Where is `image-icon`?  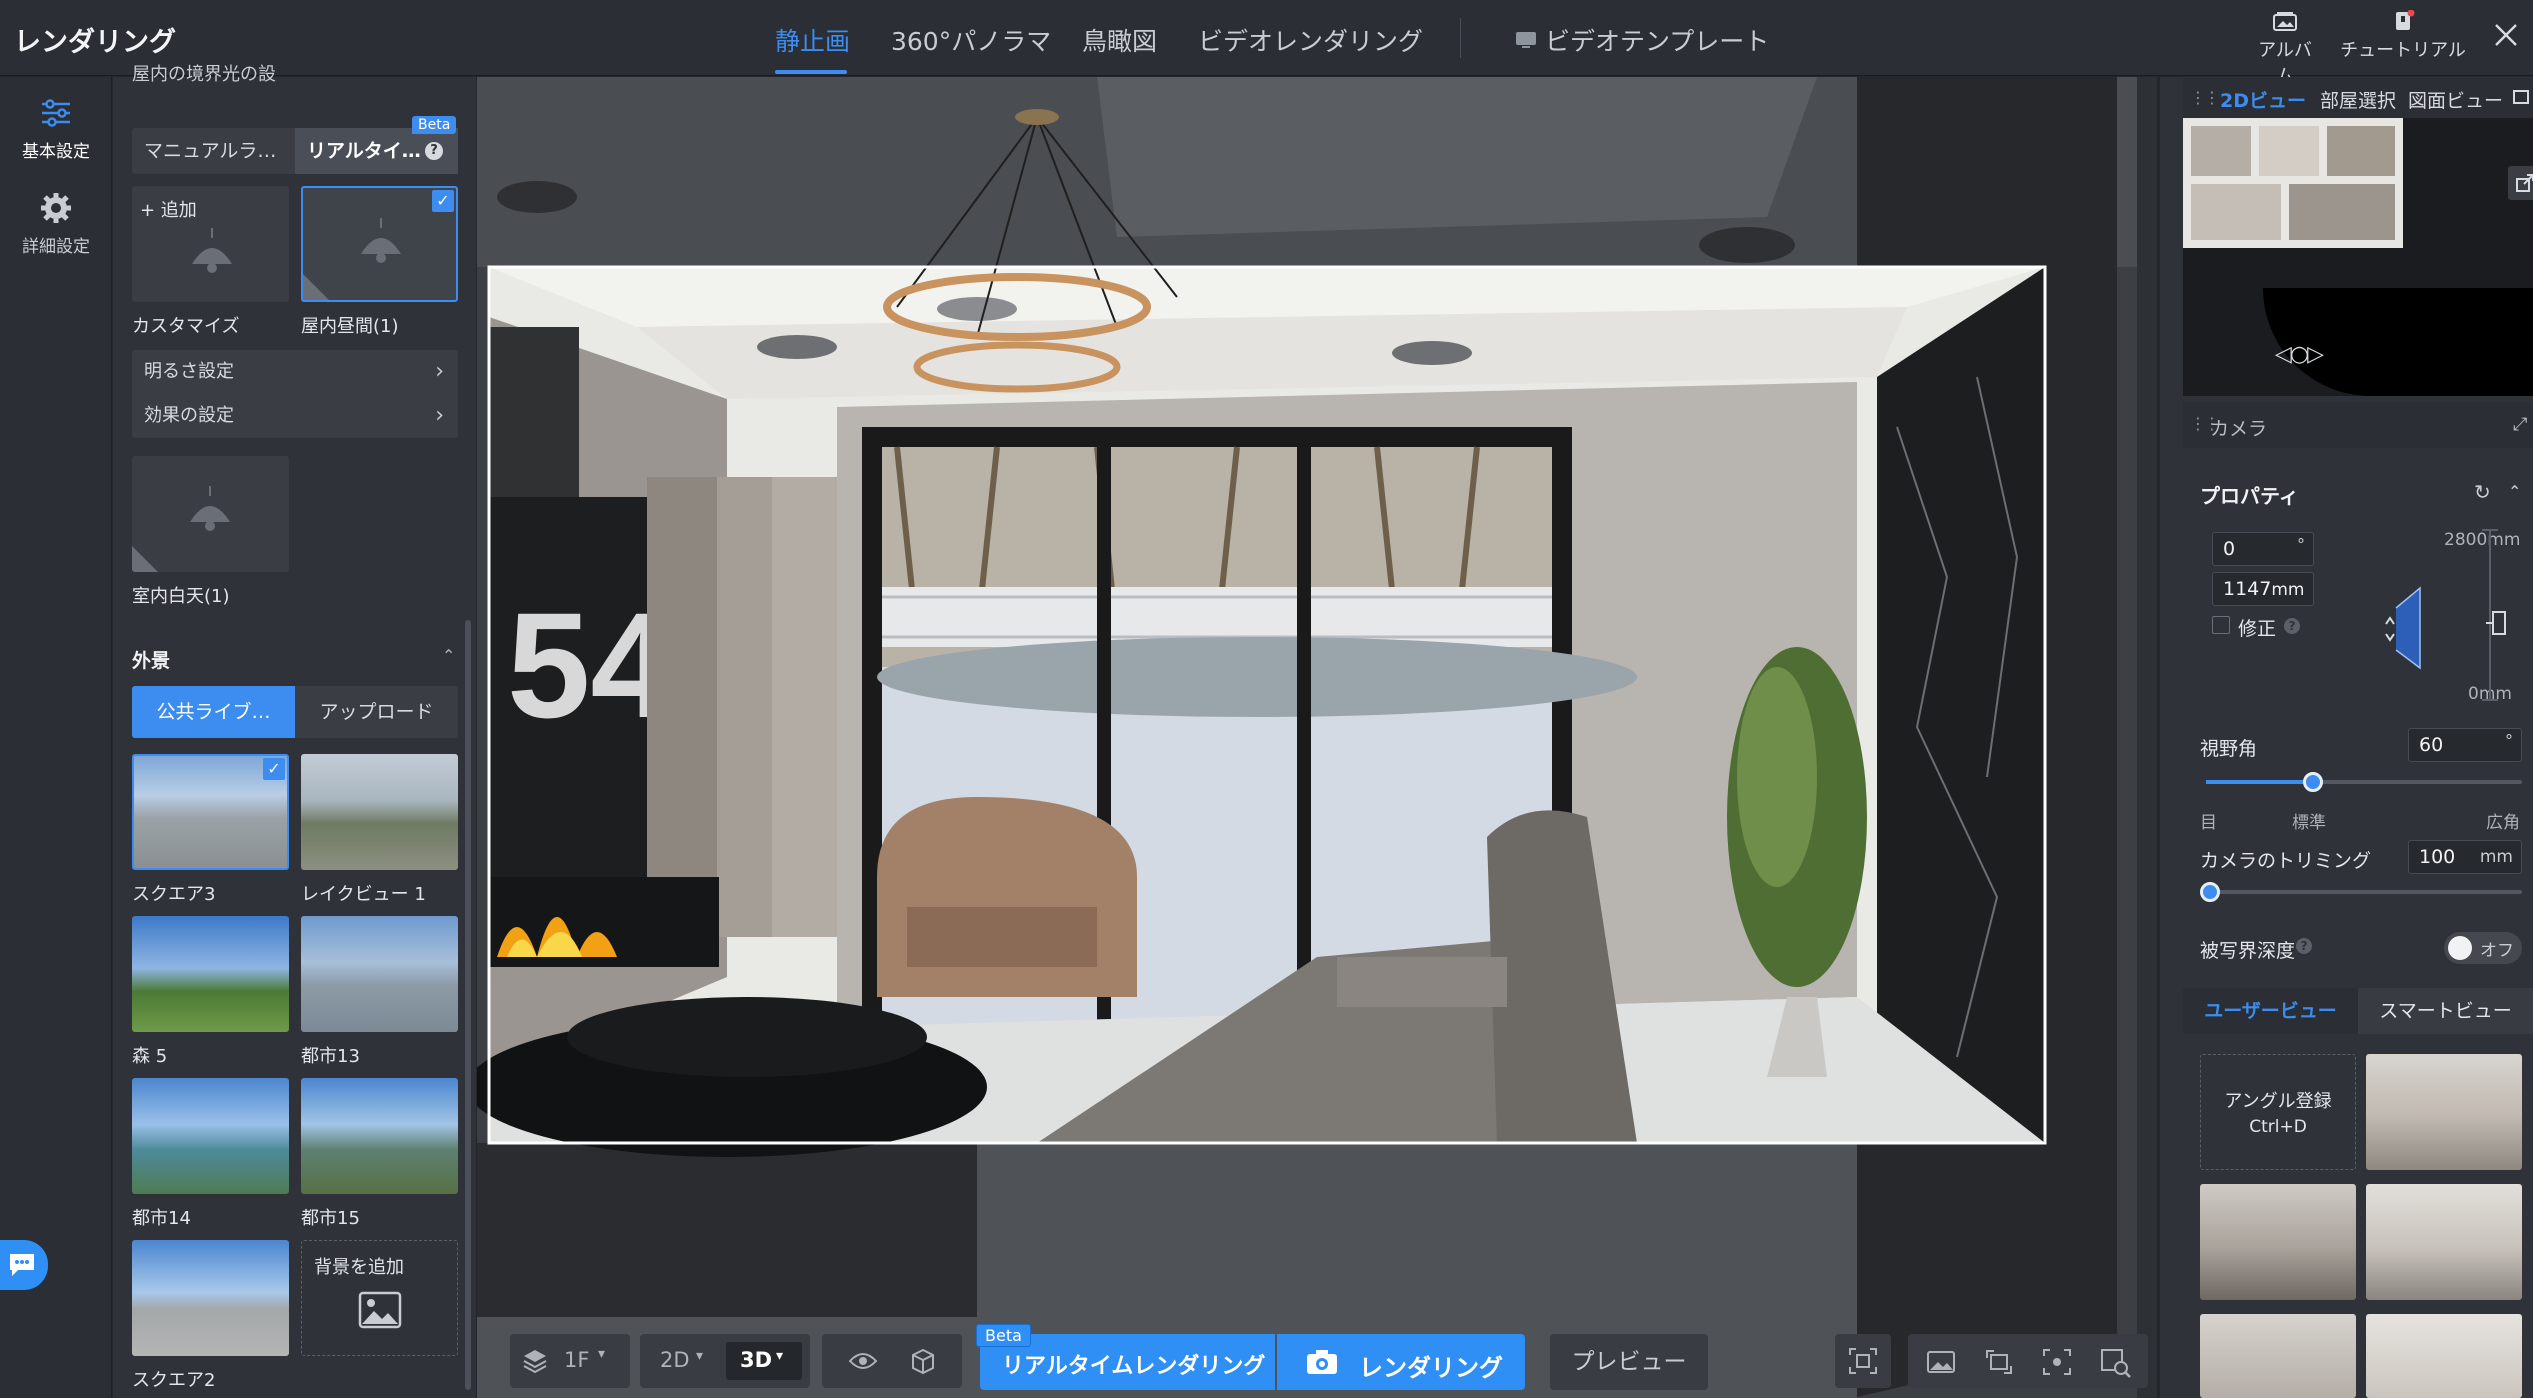 image-icon is located at coordinates (1941, 1362).